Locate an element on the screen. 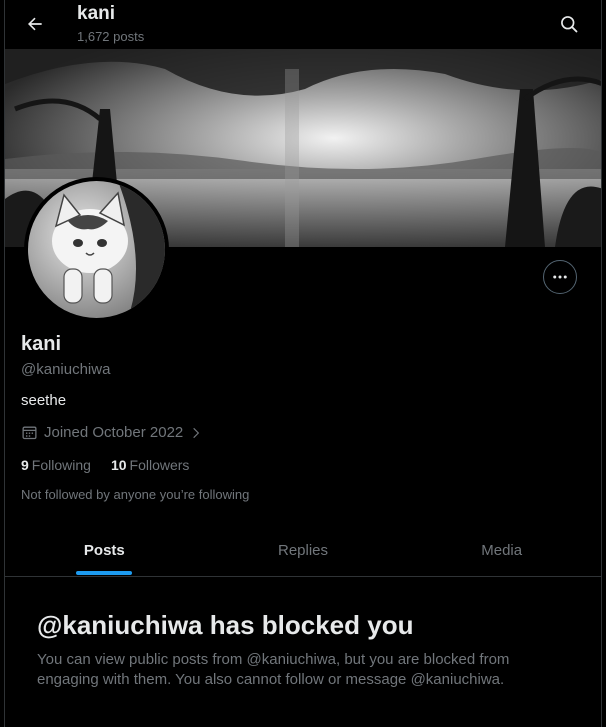 Image resolution: width=606 pixels, height=727 pixels. chevron-right-icon is located at coordinates (196, 432).